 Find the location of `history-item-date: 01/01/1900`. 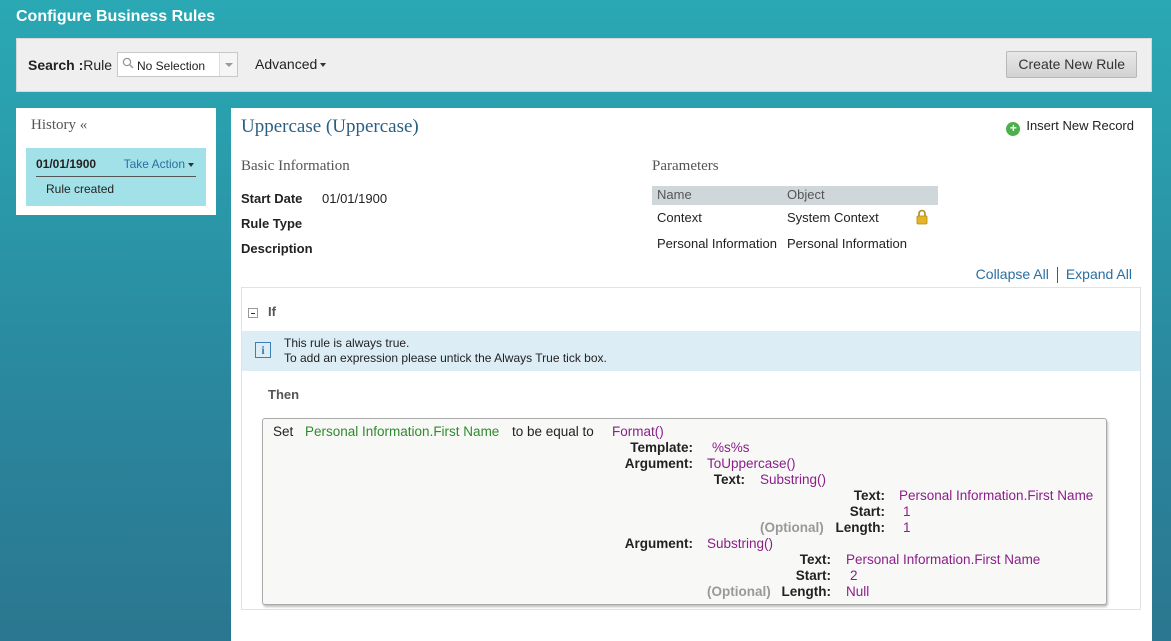

history-item-date: 01/01/1900 is located at coordinates (66, 164).